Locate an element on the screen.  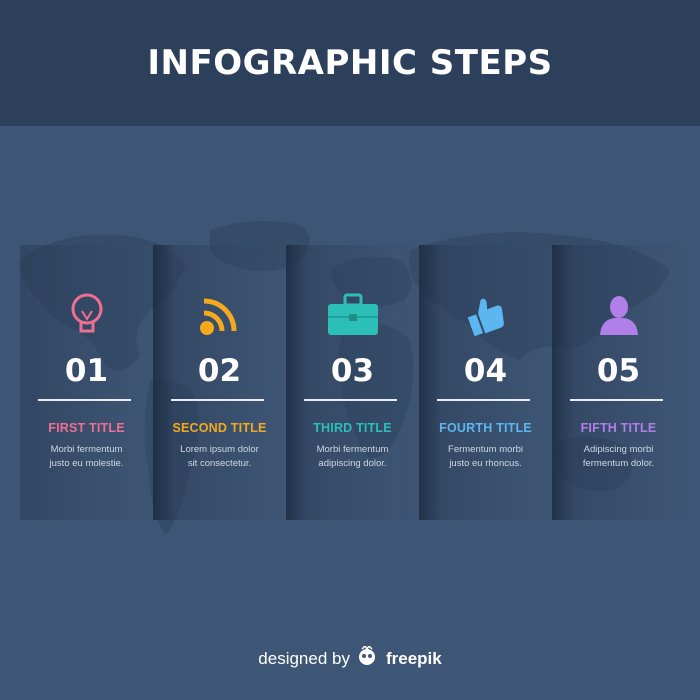
page-title: INFOGRAPHIC STEPS is located at coordinates (350, 63).